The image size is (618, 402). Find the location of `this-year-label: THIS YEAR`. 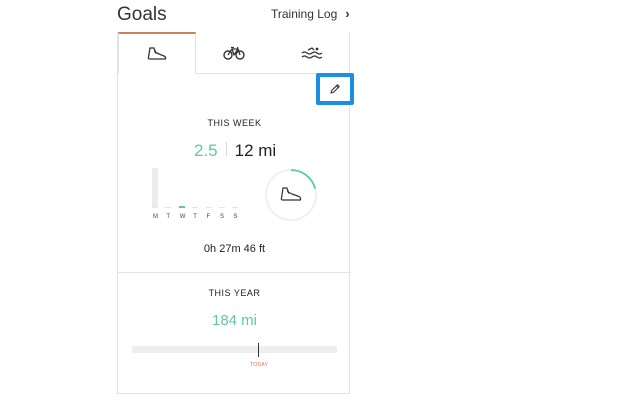

this-year-label: THIS YEAR is located at coordinates (234, 293).